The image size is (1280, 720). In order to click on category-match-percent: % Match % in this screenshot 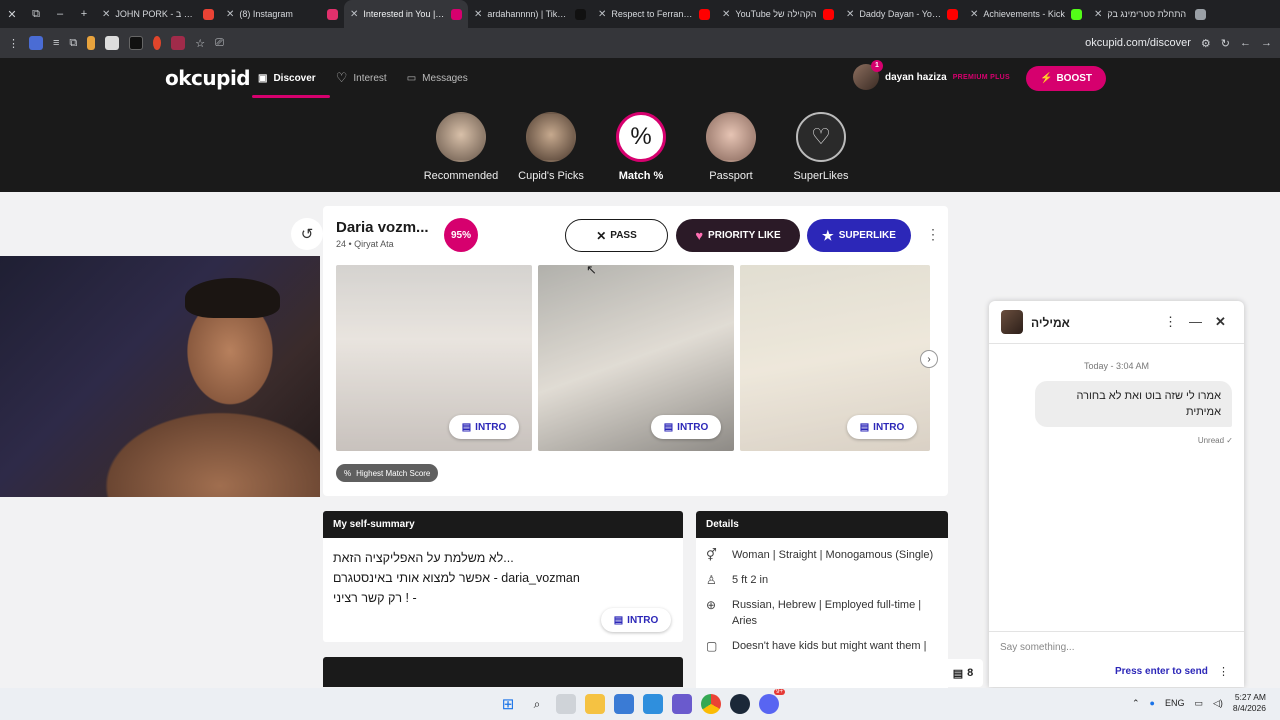, I will do `click(641, 147)`.